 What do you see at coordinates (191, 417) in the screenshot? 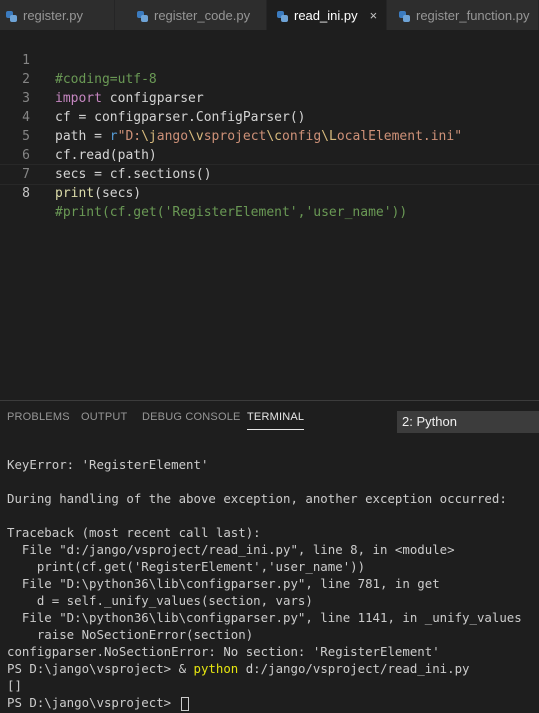
I see `tab-debug-console: DEBUG CONSOLE` at bounding box center [191, 417].